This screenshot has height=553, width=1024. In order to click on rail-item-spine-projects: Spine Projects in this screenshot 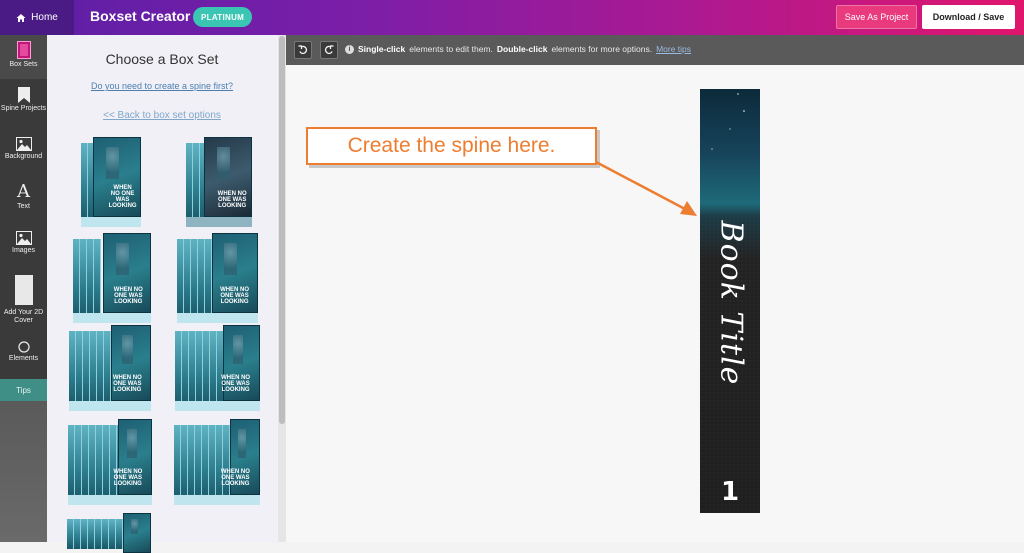, I will do `click(23, 109)`.